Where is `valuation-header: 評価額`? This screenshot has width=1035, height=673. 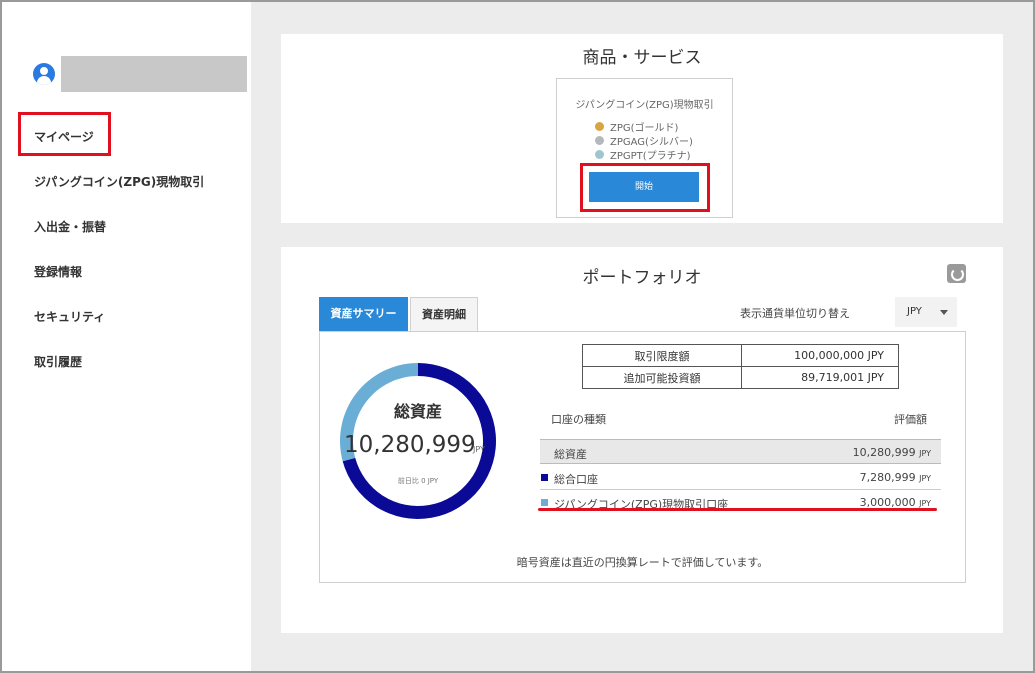 valuation-header: 評価額 is located at coordinates (910, 419).